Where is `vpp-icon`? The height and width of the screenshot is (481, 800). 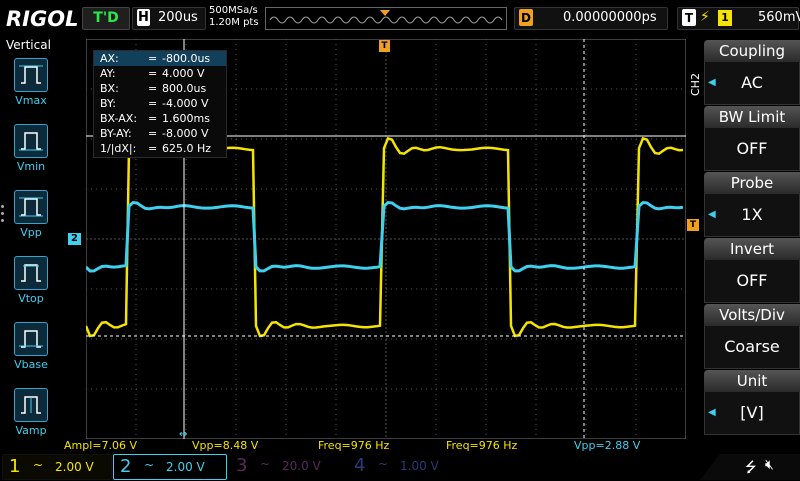
vpp-icon is located at coordinates (31, 207).